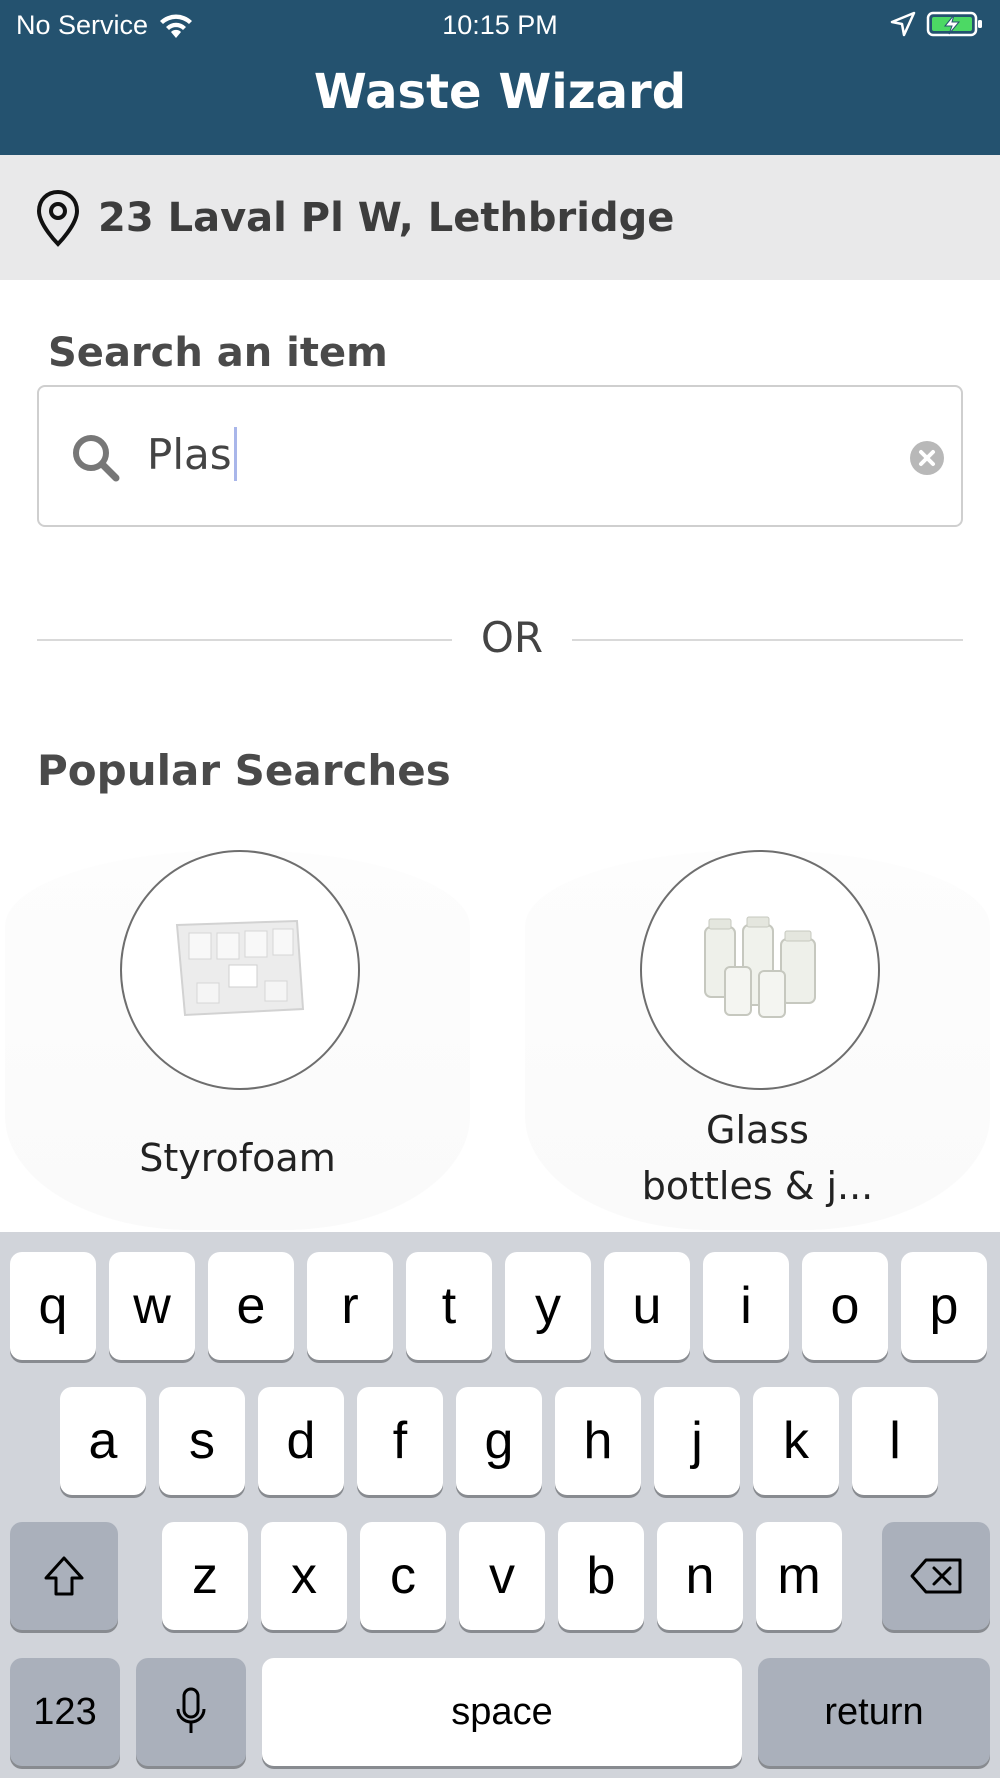 Image resolution: width=1000 pixels, height=1778 pixels. What do you see at coordinates (799, 1576) in the screenshot?
I see `key-m: m` at bounding box center [799, 1576].